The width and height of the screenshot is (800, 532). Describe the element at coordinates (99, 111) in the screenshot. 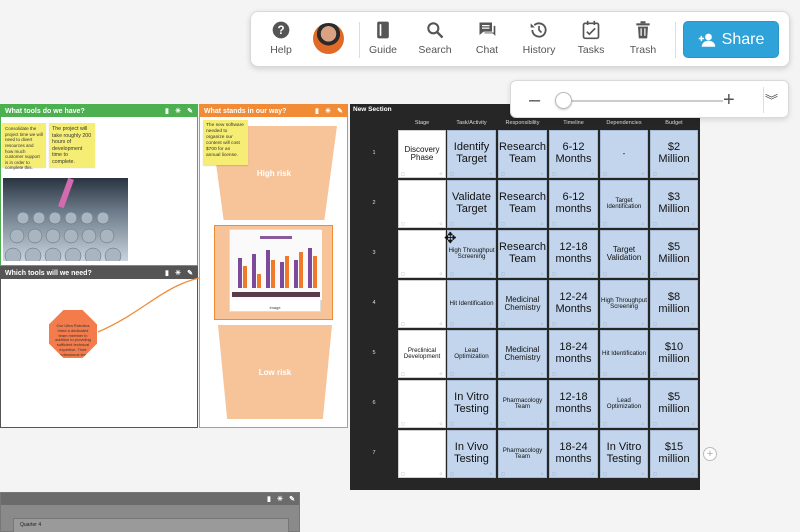

I see `section-header: What tools do we have? ▮ ☀ ✎` at that location.